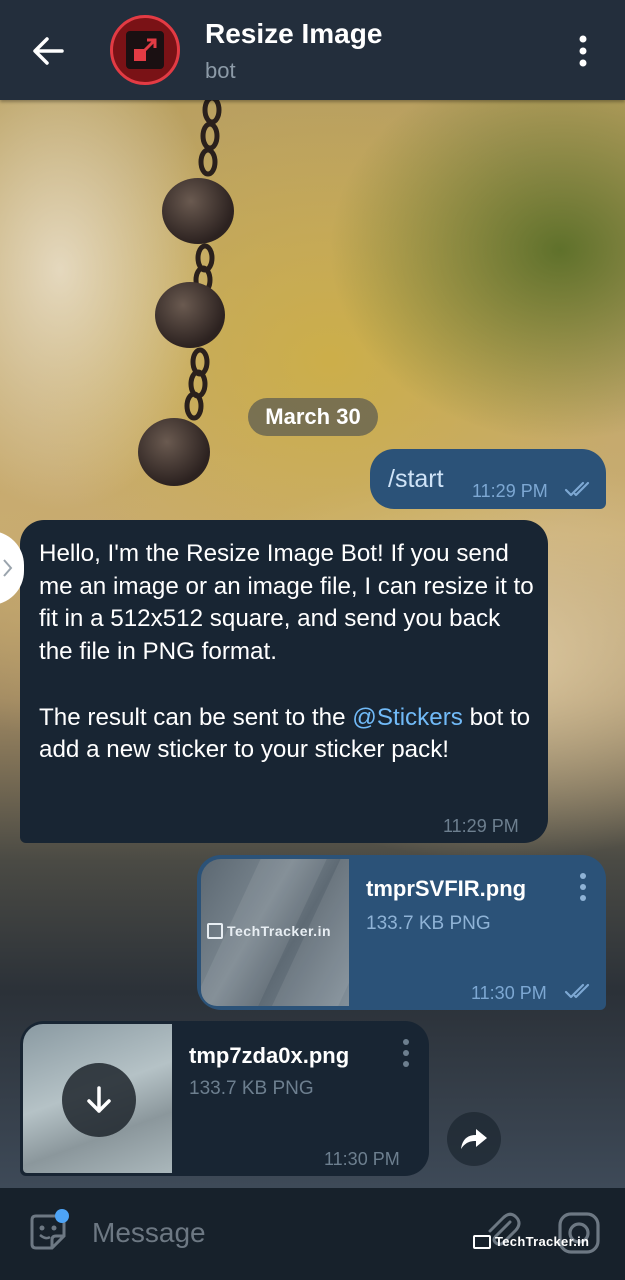 The height and width of the screenshot is (1280, 625). I want to click on new-stickers-indicator, so click(62, 1216).